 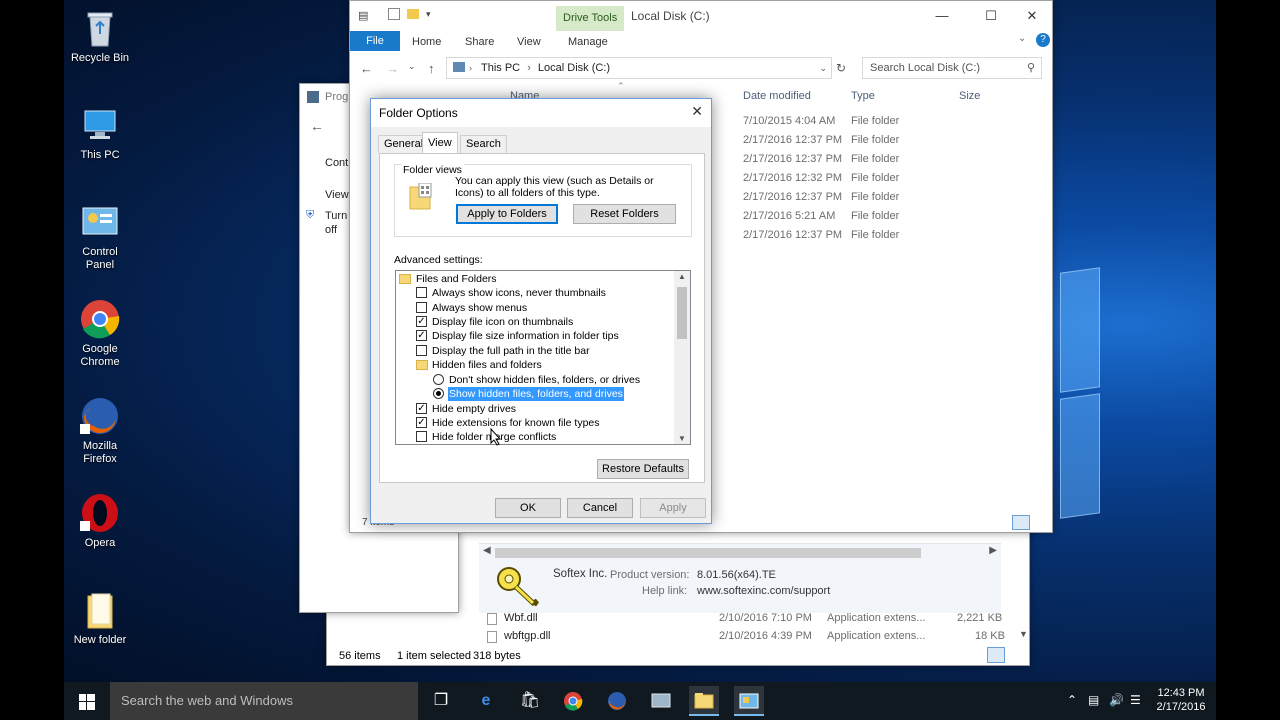 What do you see at coordinates (643, 469) in the screenshot?
I see `restore-defaults-button: Restore Defaults` at bounding box center [643, 469].